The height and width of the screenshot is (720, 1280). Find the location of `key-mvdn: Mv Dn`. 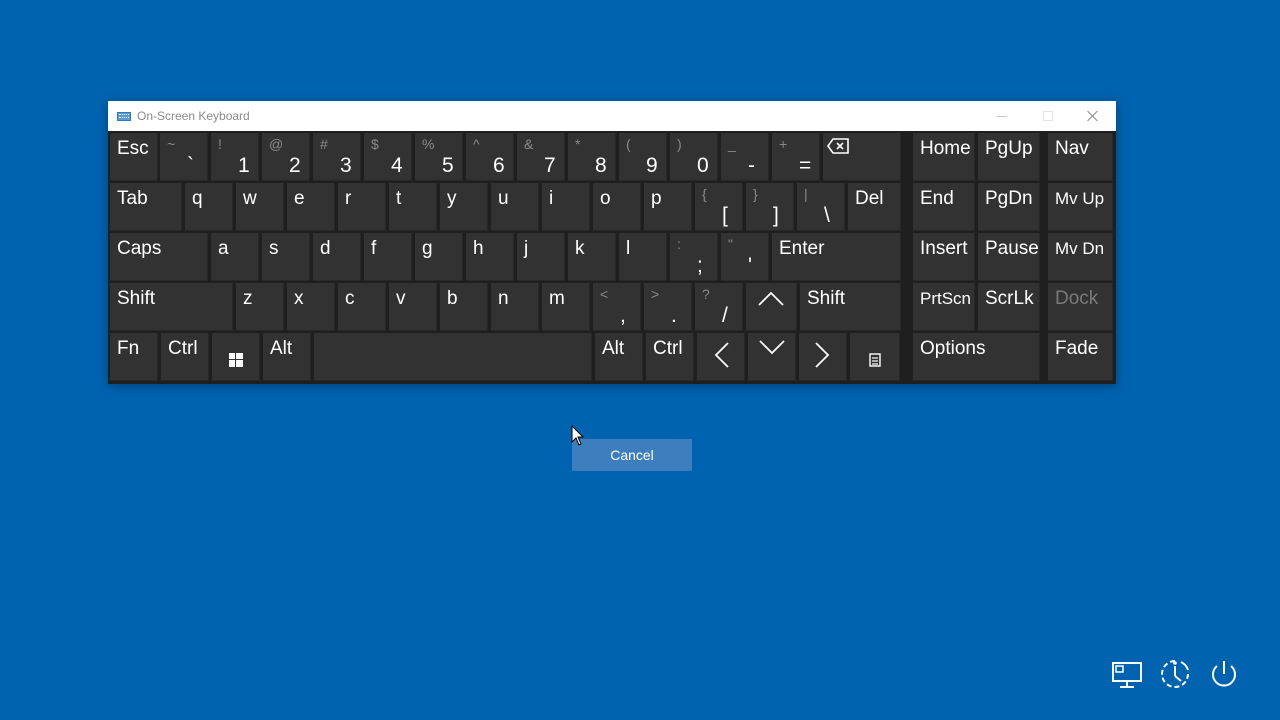

key-mvdn: Mv Dn is located at coordinates (1080, 257).